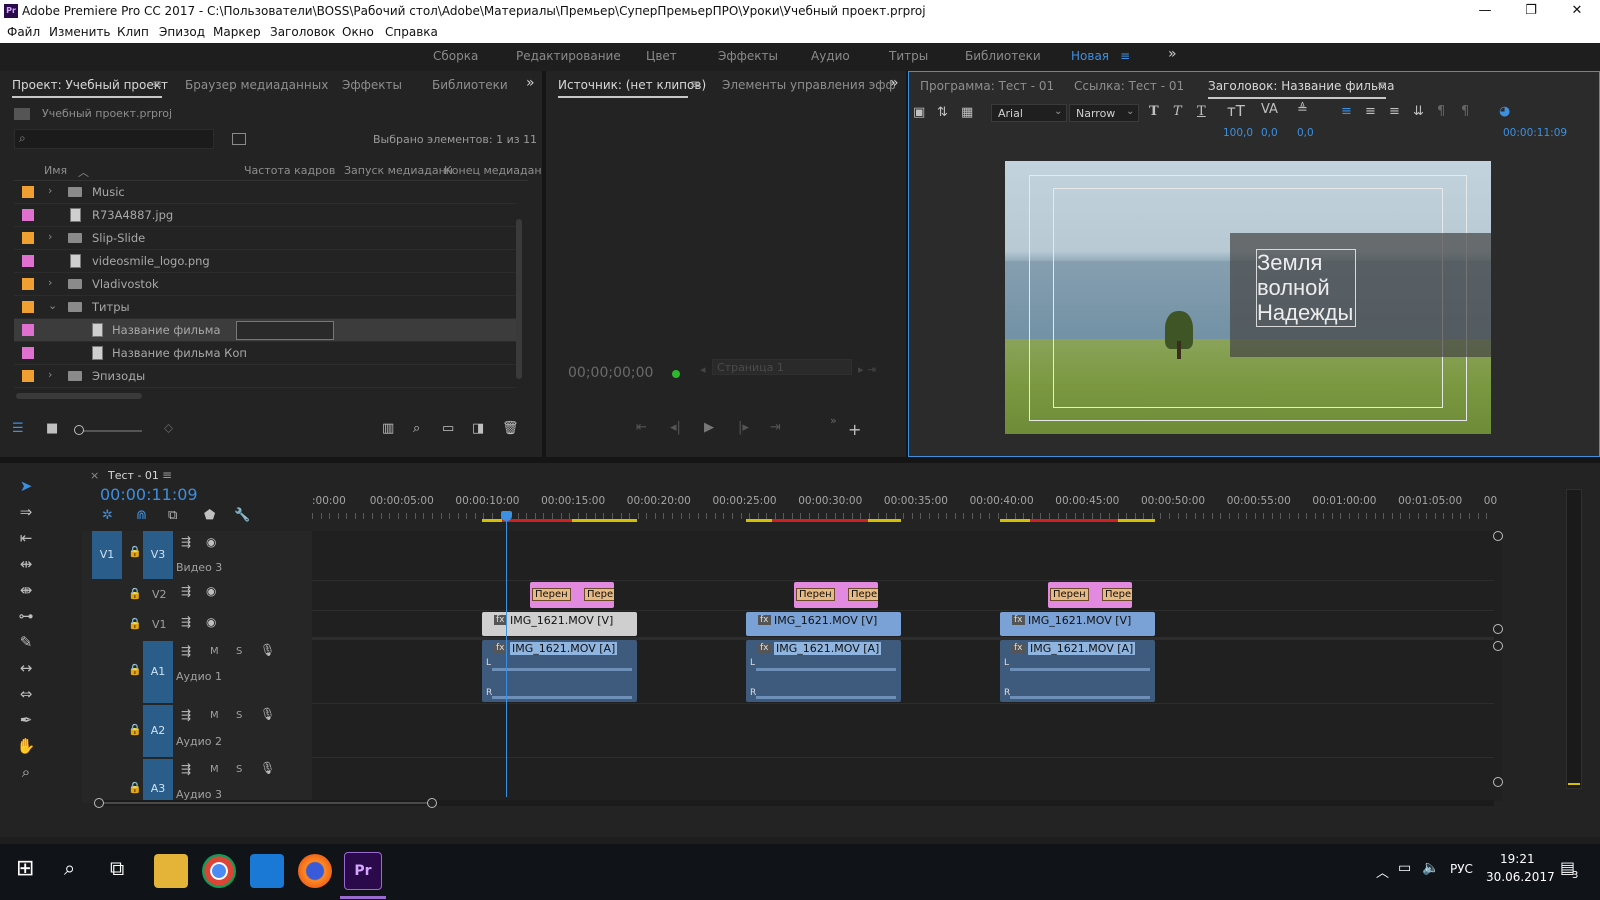  What do you see at coordinates (919, 112) in the screenshot?
I see `new-title-icon: ▣` at bounding box center [919, 112].